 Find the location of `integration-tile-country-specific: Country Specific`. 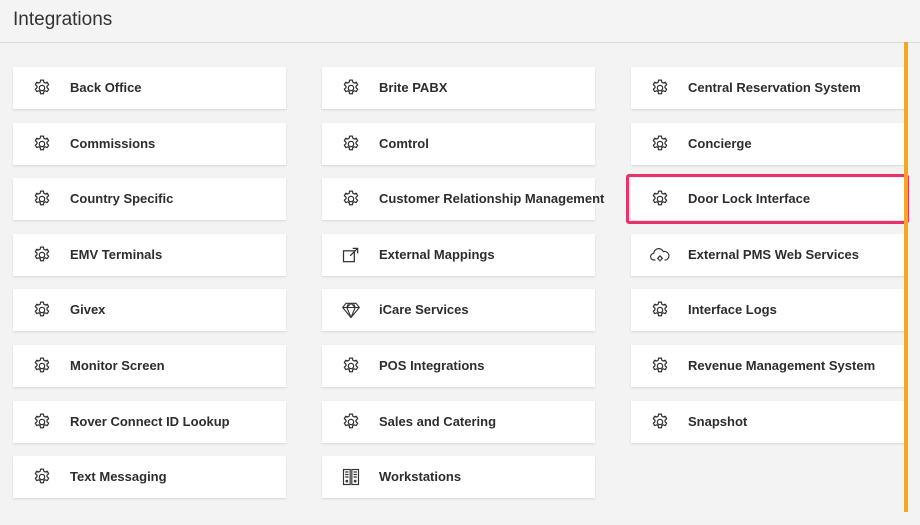

integration-tile-country-specific: Country Specific is located at coordinates (149, 199).